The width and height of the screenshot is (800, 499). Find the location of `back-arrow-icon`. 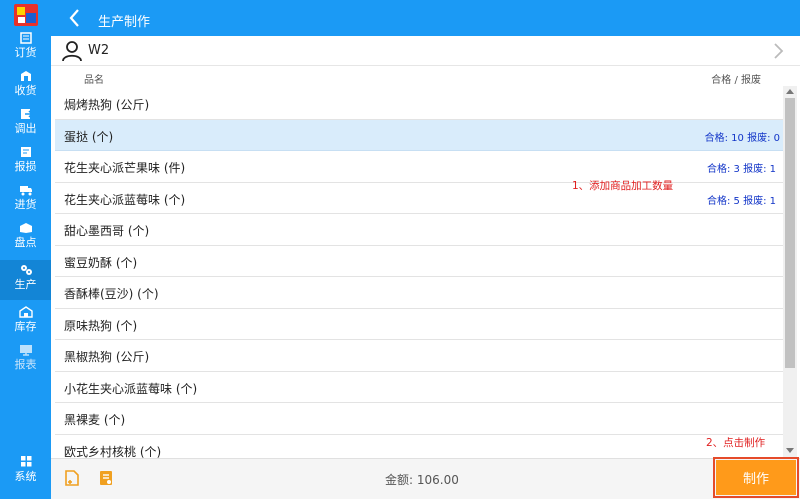

back-arrow-icon is located at coordinates (75, 18).